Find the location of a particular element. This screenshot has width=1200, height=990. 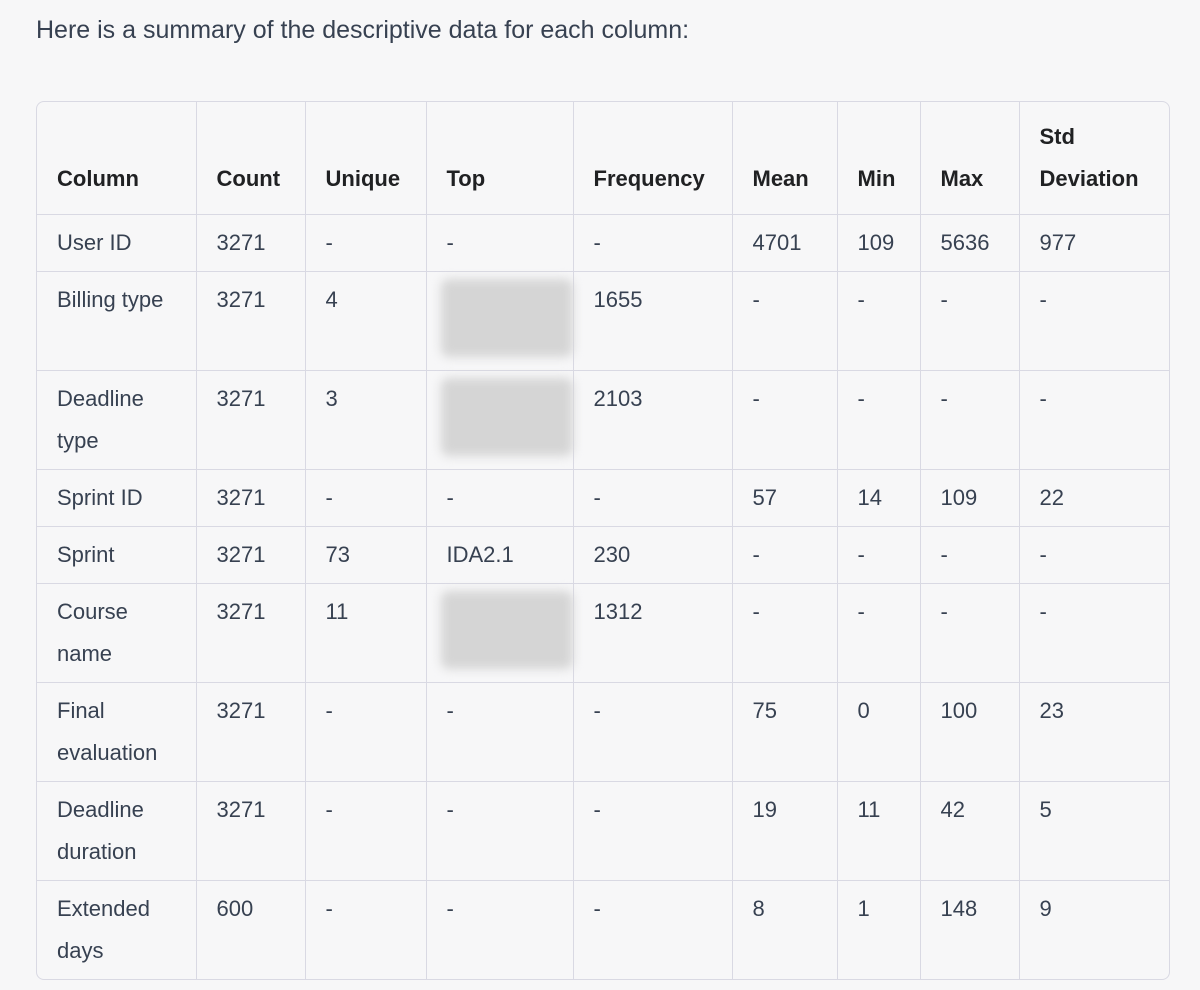

cell-min: 14 is located at coordinates (879, 498).